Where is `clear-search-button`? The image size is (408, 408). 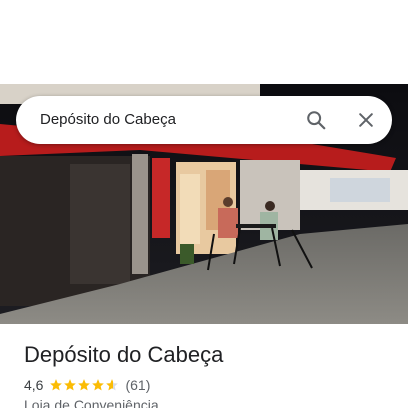 clear-search-button is located at coordinates (366, 120).